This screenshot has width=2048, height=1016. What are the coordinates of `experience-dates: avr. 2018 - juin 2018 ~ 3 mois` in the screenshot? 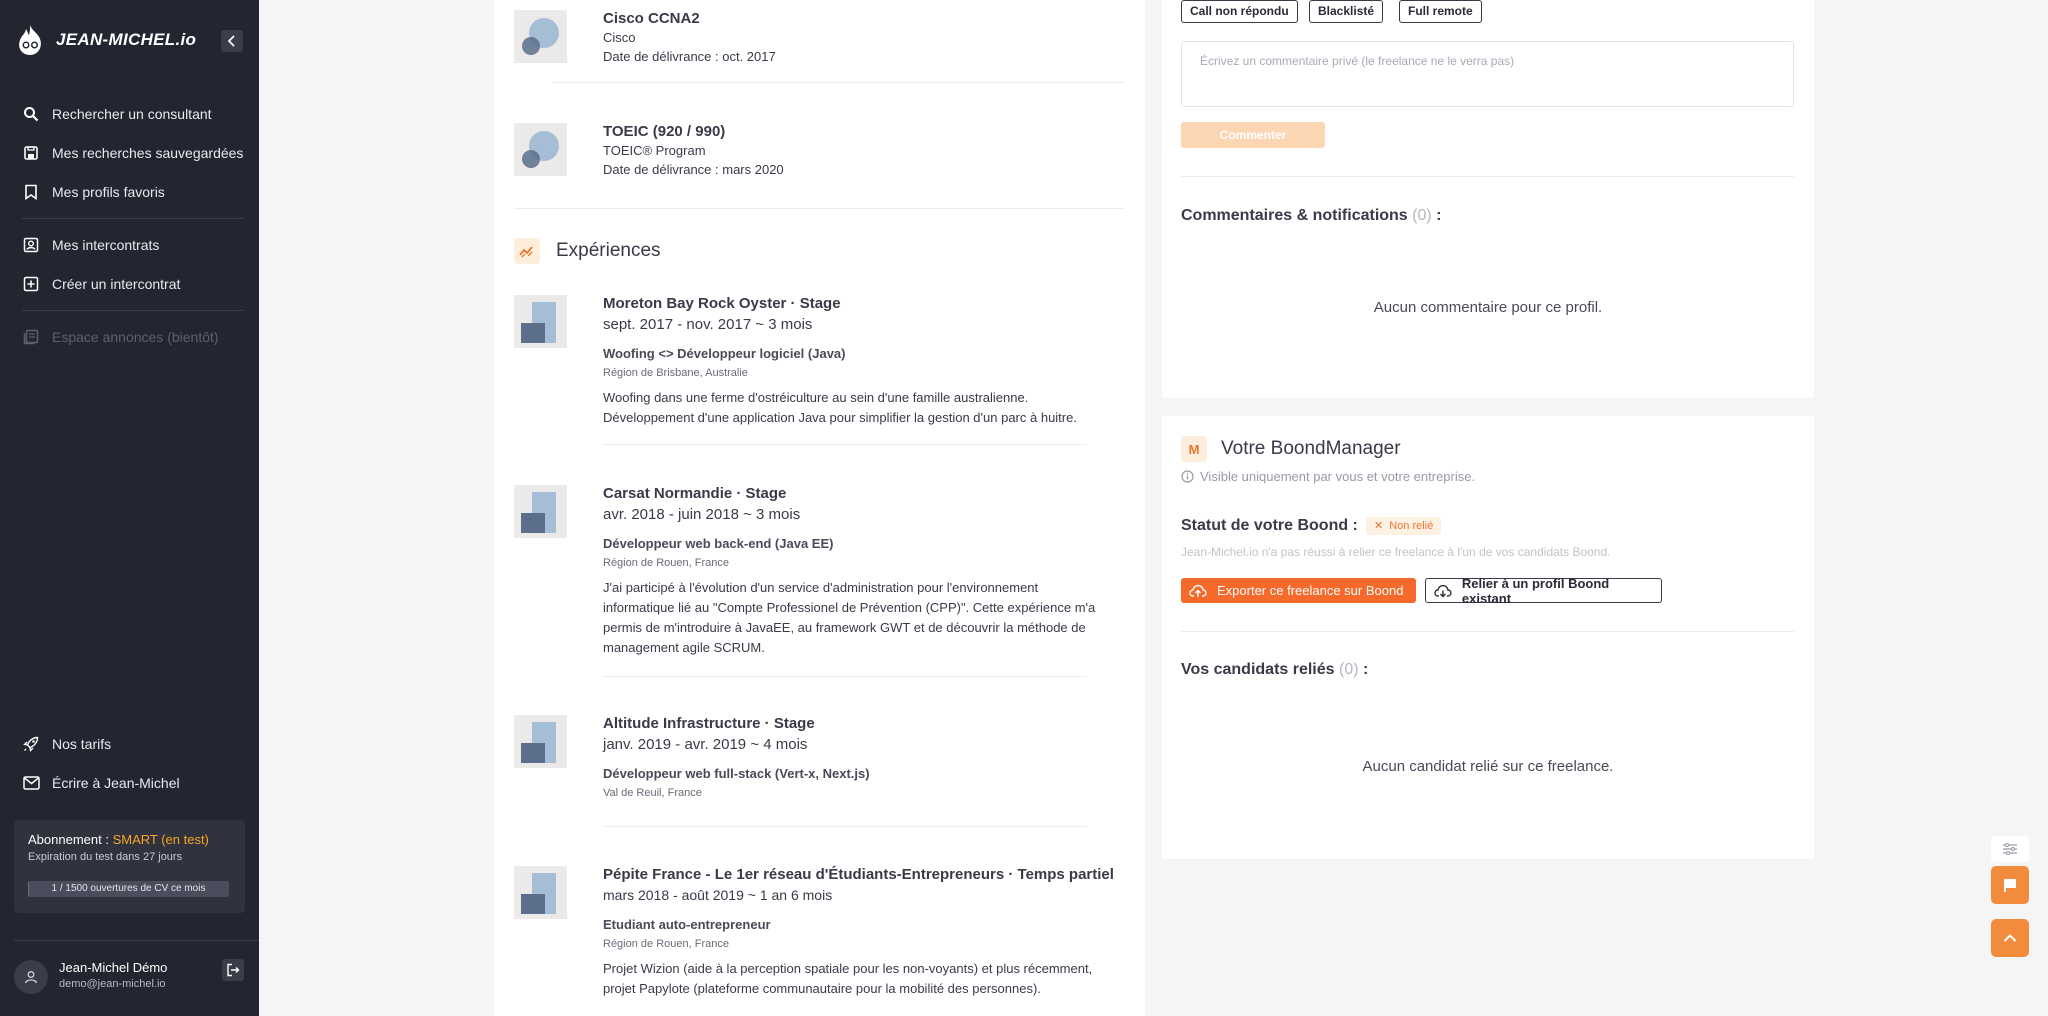 It's located at (702, 514).